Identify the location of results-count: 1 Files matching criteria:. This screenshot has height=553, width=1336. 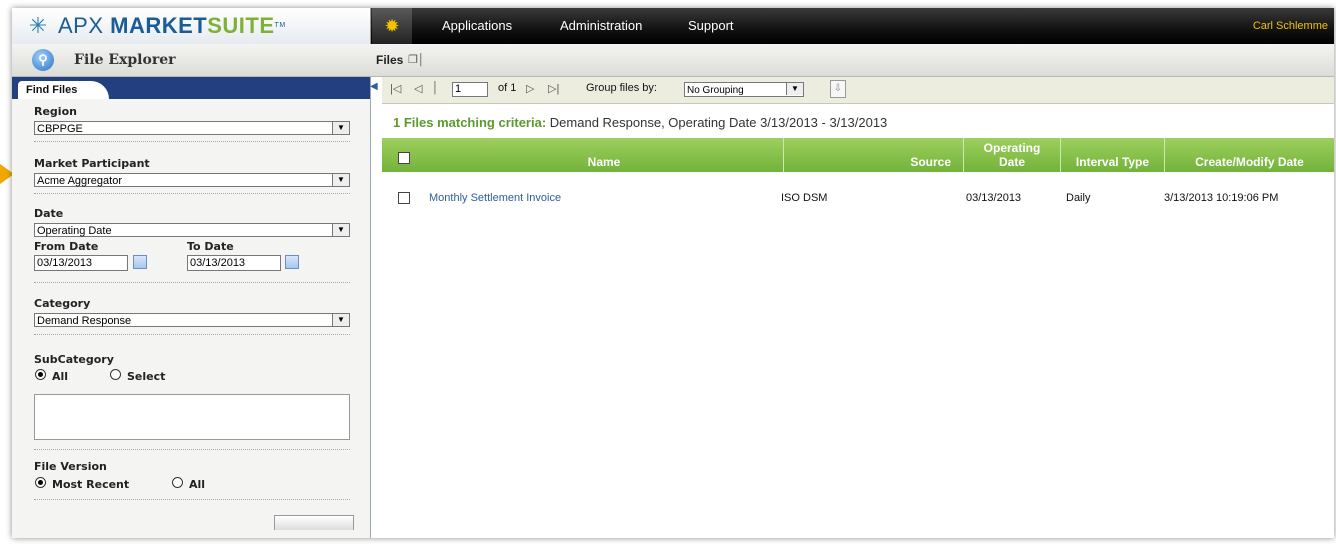
(470, 122).